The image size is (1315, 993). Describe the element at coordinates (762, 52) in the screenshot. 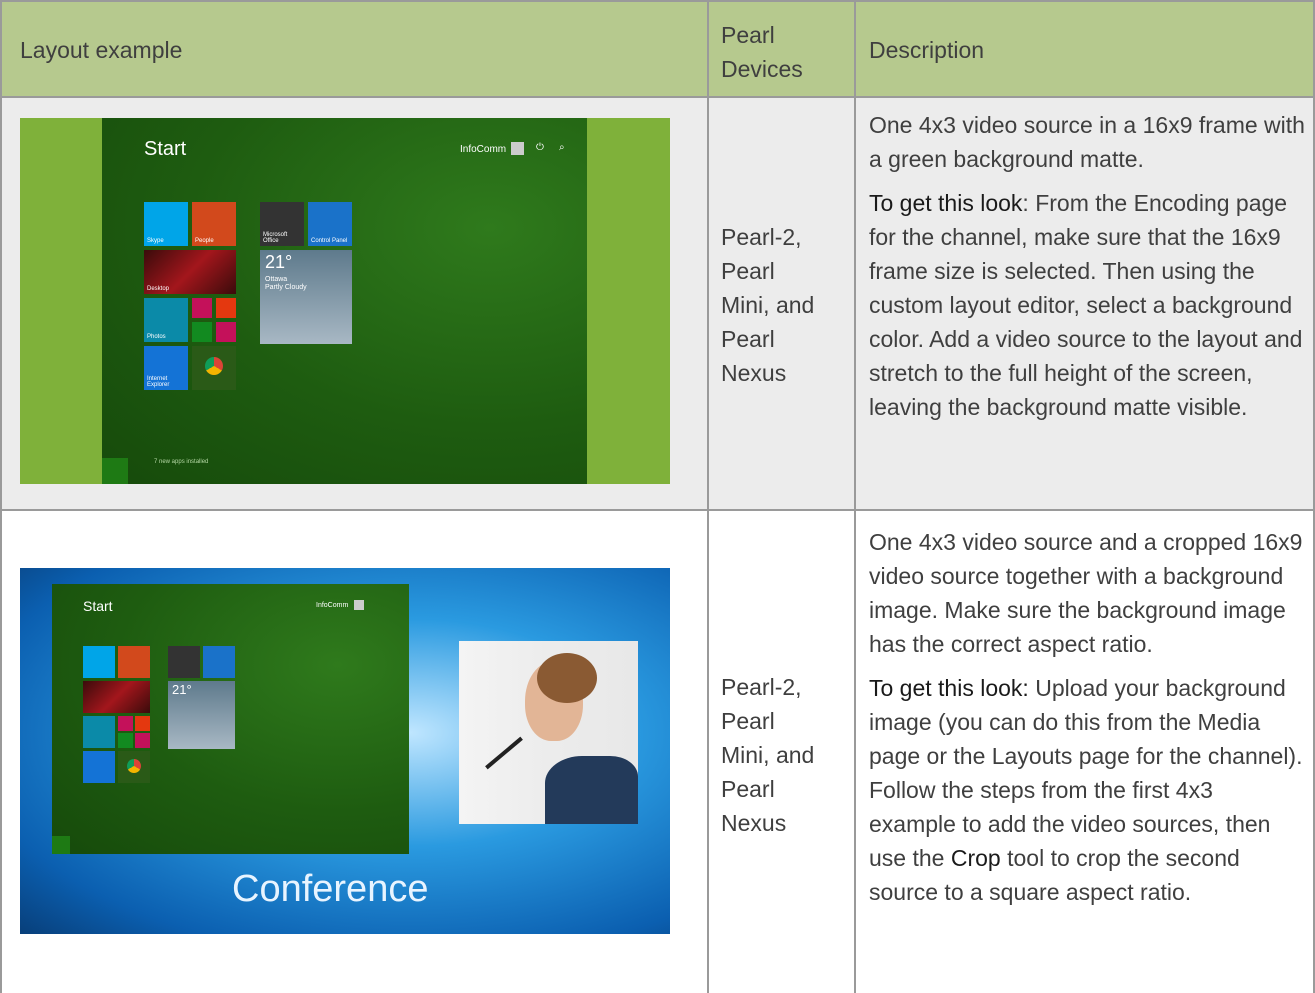

I see `header-pearl-devices: Pearl Devices` at that location.